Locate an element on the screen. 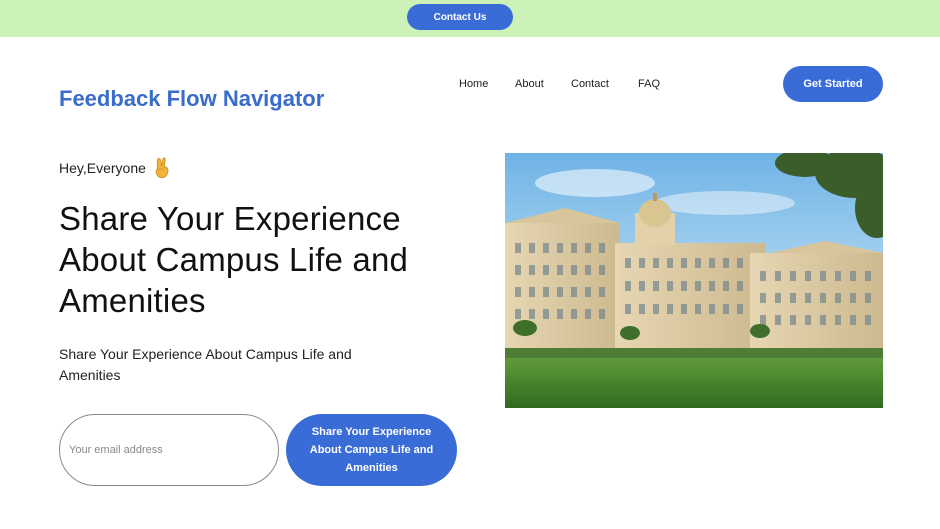 The image size is (940, 529). nav-about-link: About is located at coordinates (529, 84).